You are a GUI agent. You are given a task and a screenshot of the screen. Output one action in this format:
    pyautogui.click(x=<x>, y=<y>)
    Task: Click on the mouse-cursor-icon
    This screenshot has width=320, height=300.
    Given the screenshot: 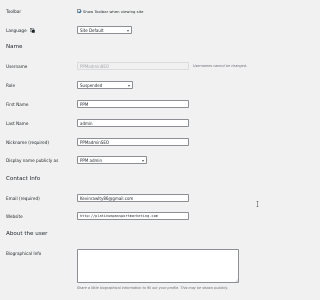 What is the action you would take?
    pyautogui.click(x=257, y=204)
    